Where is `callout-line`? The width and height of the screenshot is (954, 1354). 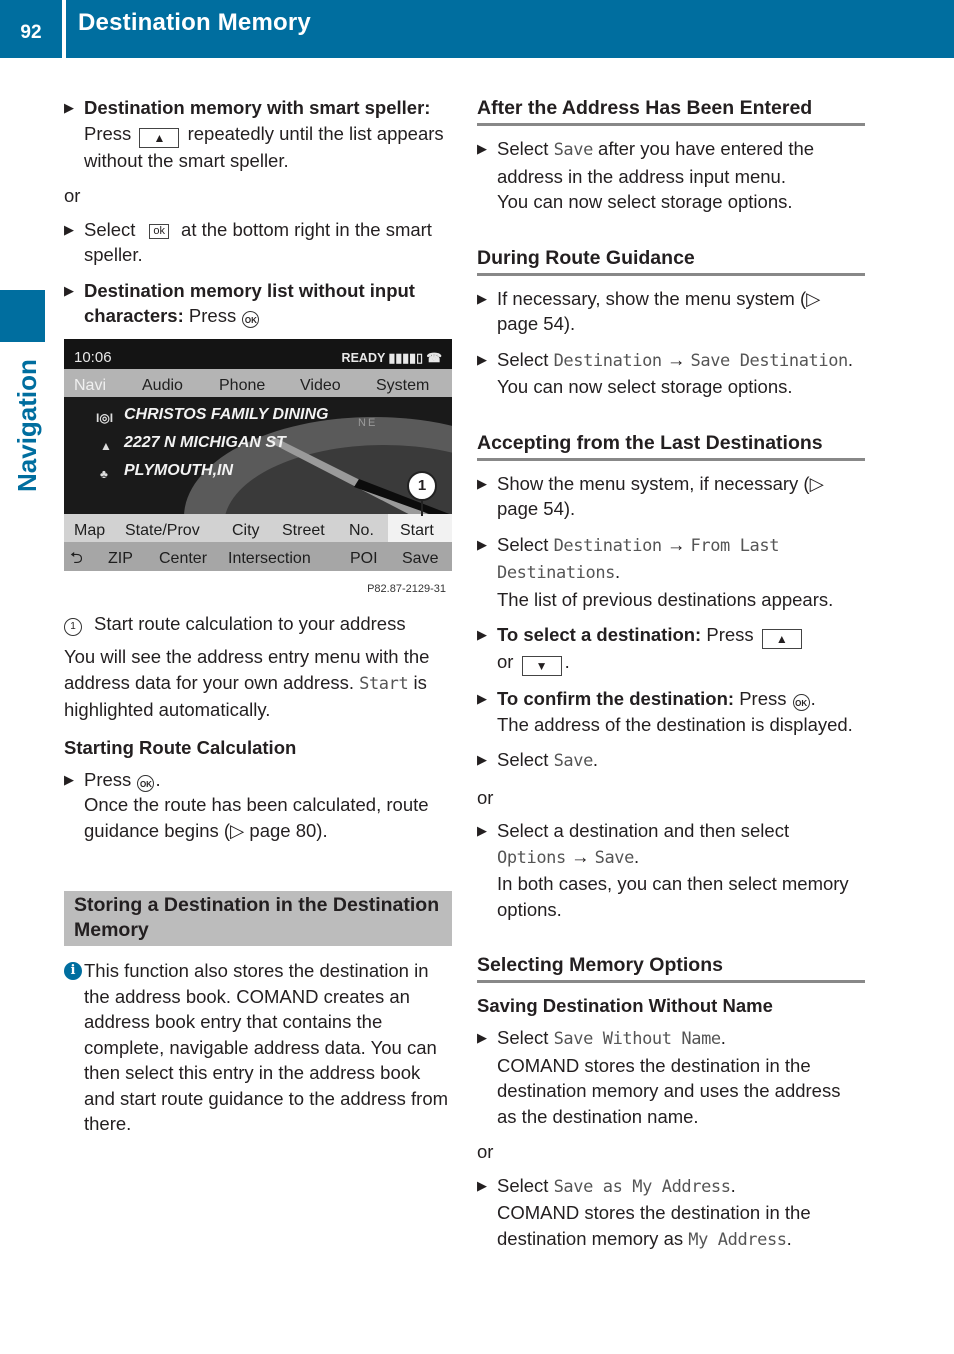
callout-line is located at coordinates (422, 507).